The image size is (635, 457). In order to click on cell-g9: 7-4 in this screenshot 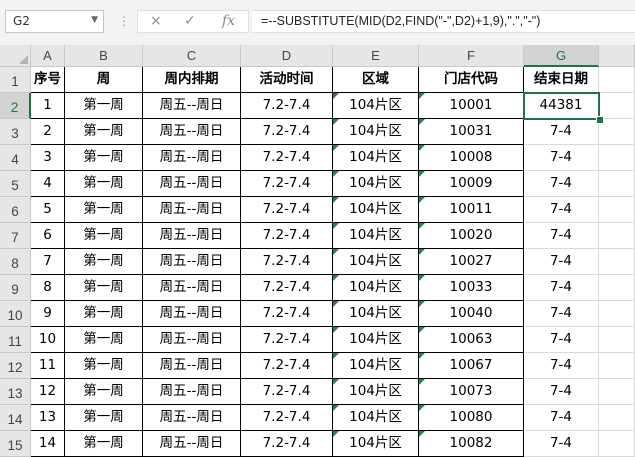, I will do `click(561, 288)`.